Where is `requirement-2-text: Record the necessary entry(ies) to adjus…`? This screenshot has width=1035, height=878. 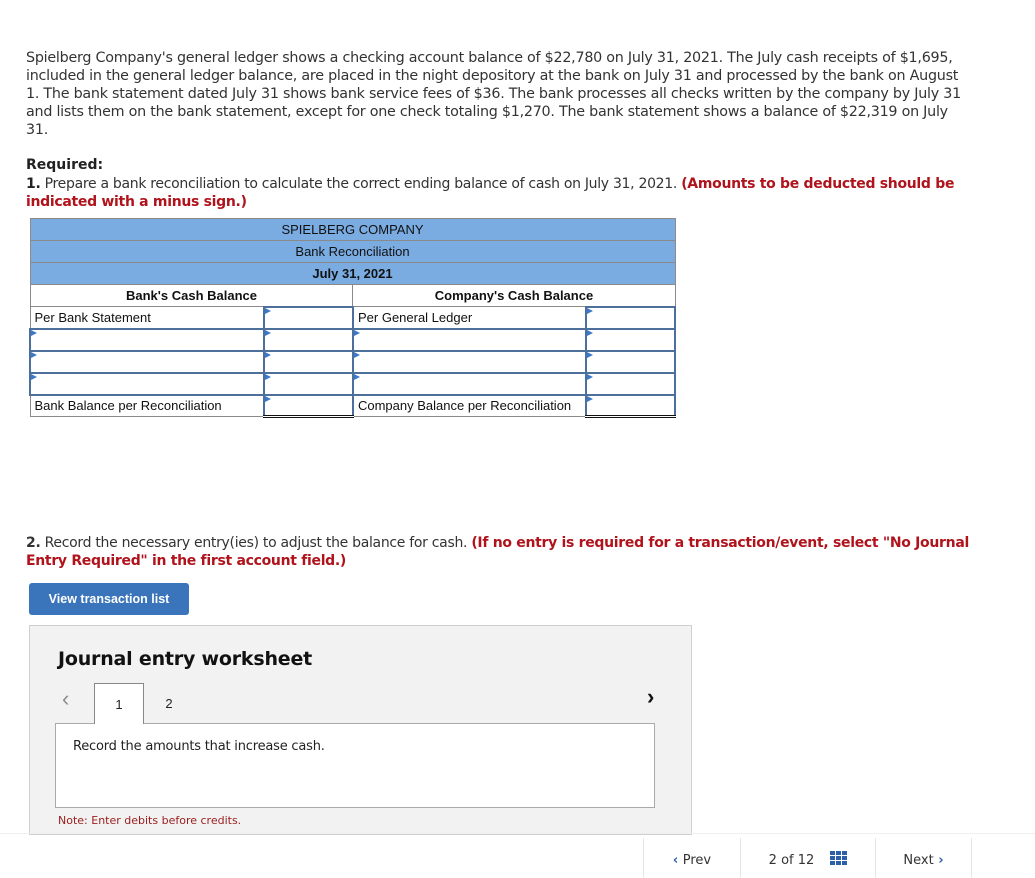 requirement-2-text: Record the necessary entry(ies) to adjus… is located at coordinates (256, 543).